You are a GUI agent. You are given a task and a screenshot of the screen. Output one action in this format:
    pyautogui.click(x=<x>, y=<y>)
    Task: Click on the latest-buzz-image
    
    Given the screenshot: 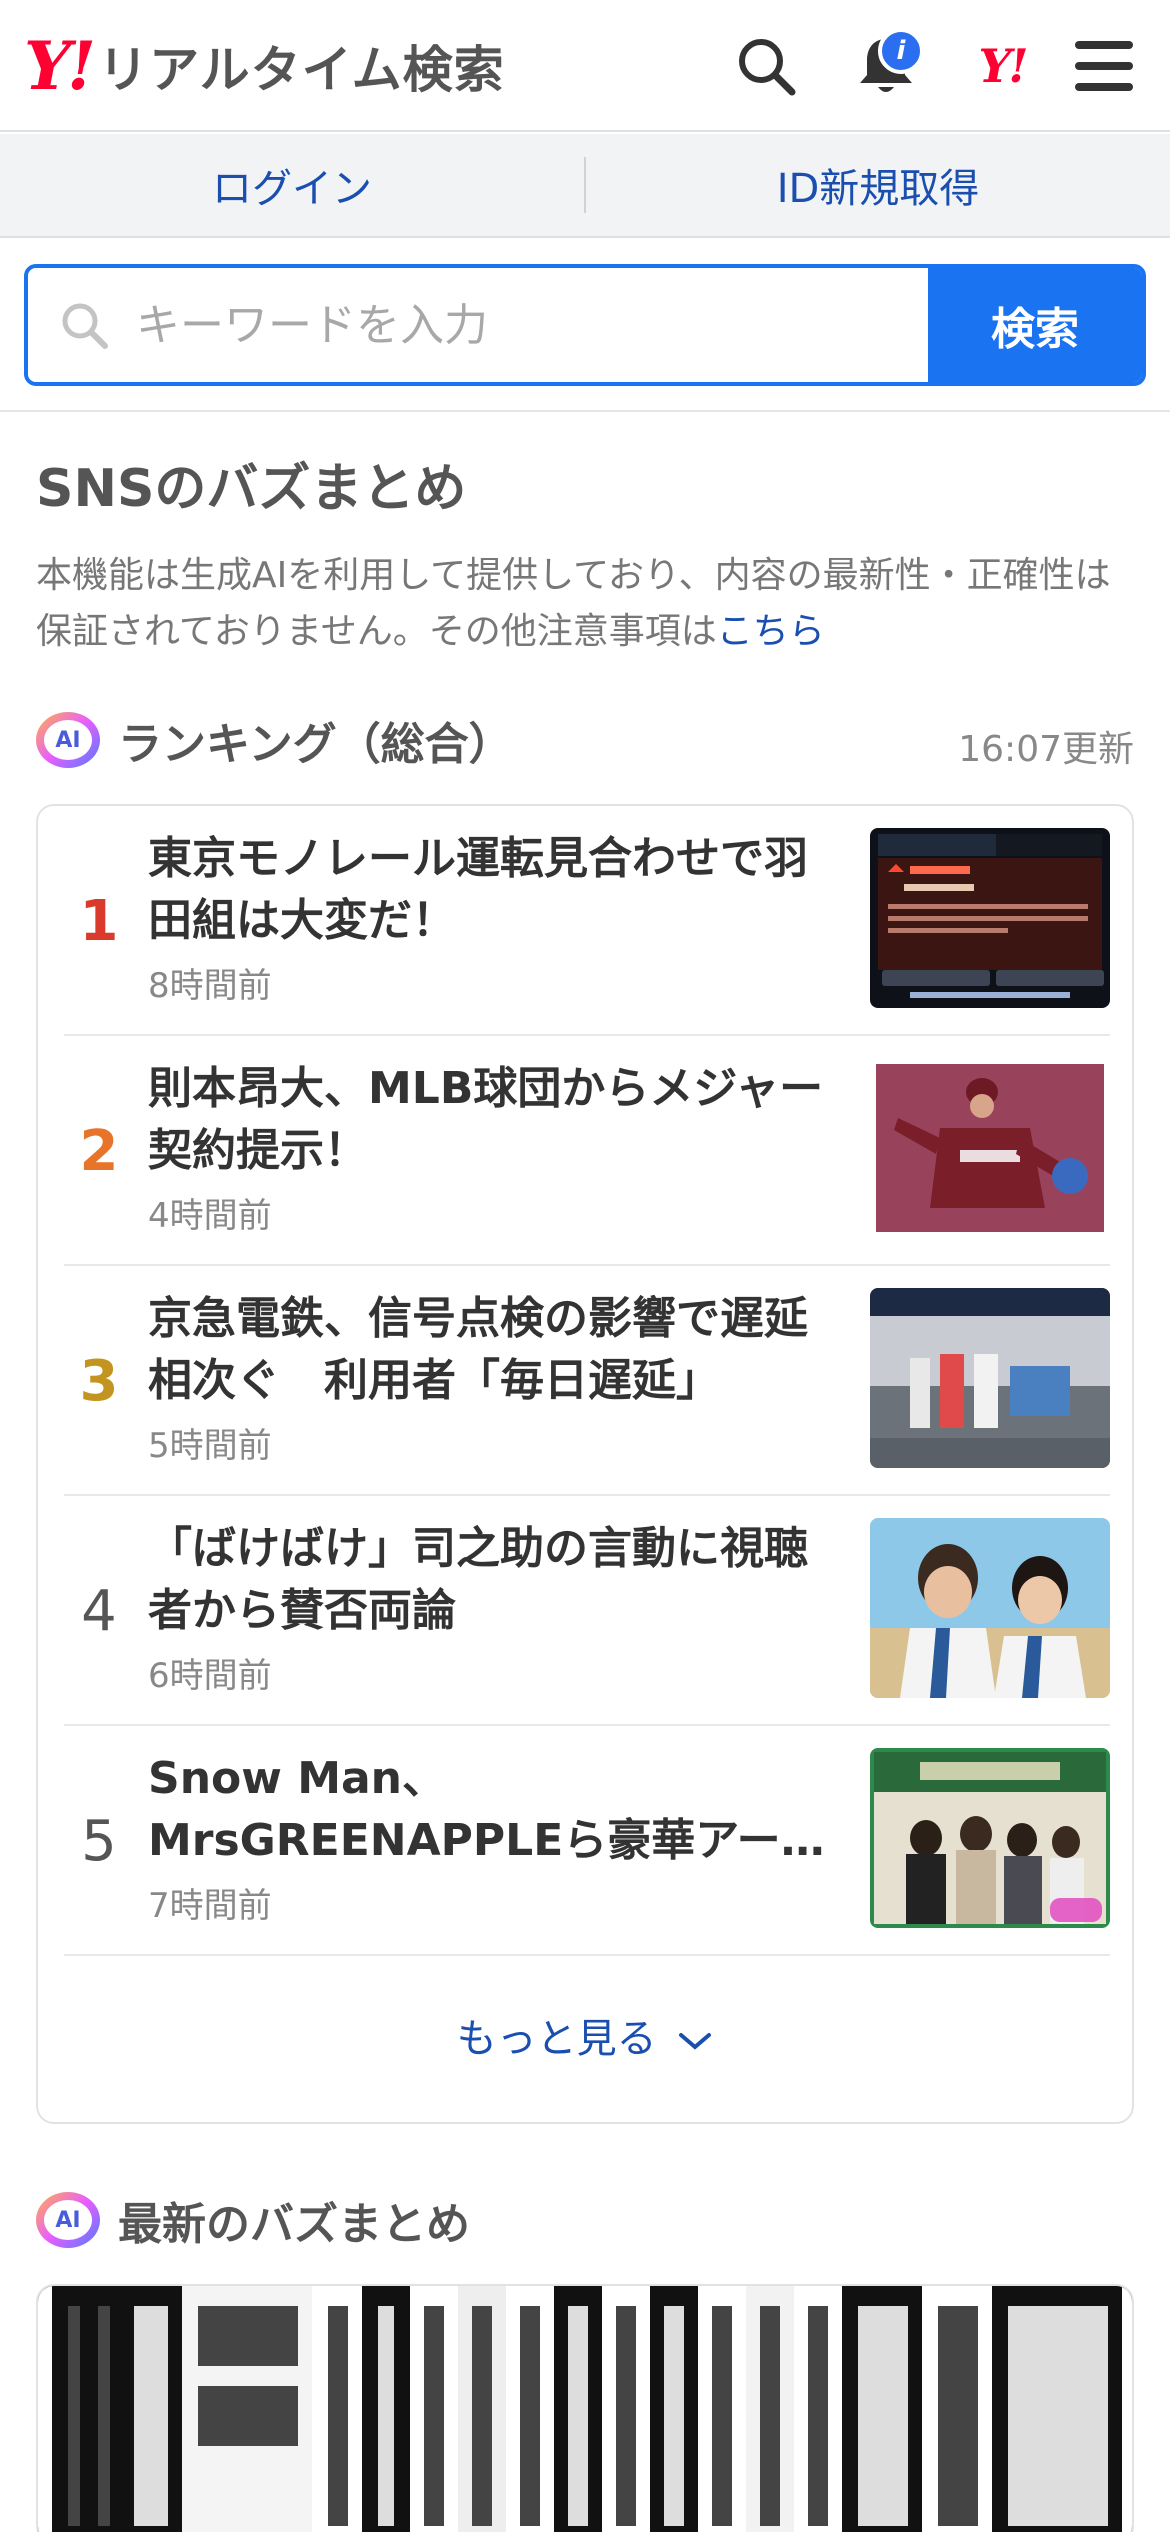 What is the action you would take?
    pyautogui.click(x=585, y=2408)
    